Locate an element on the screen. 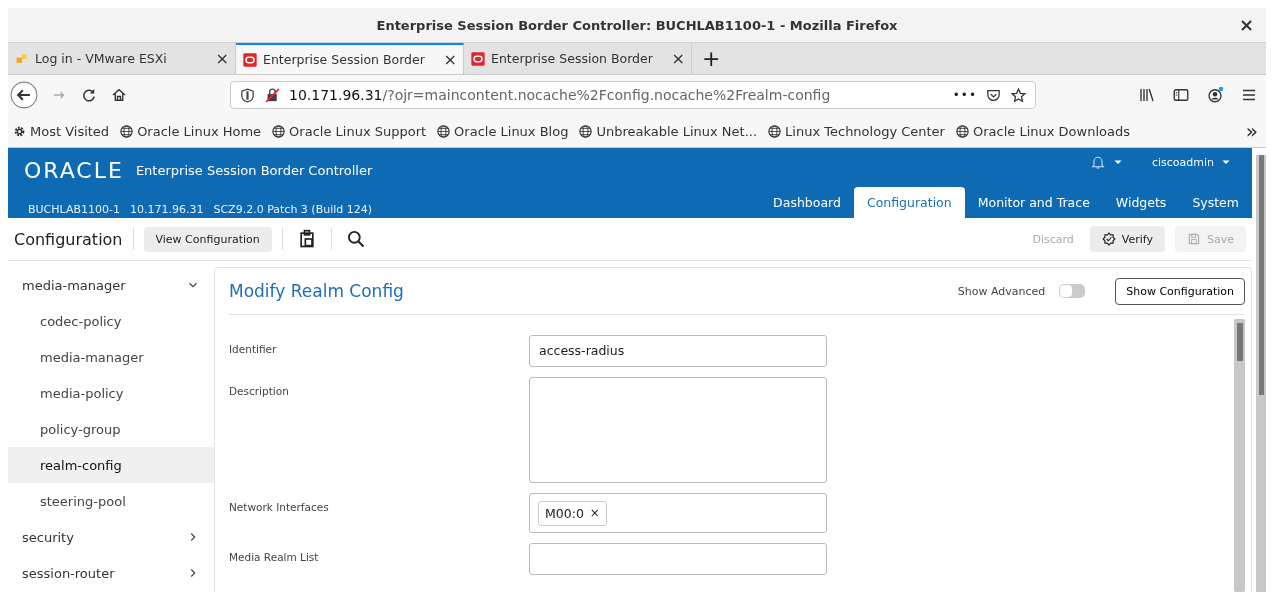 The width and height of the screenshot is (1274, 592). bookmark: Most Visited is located at coordinates (61, 131).